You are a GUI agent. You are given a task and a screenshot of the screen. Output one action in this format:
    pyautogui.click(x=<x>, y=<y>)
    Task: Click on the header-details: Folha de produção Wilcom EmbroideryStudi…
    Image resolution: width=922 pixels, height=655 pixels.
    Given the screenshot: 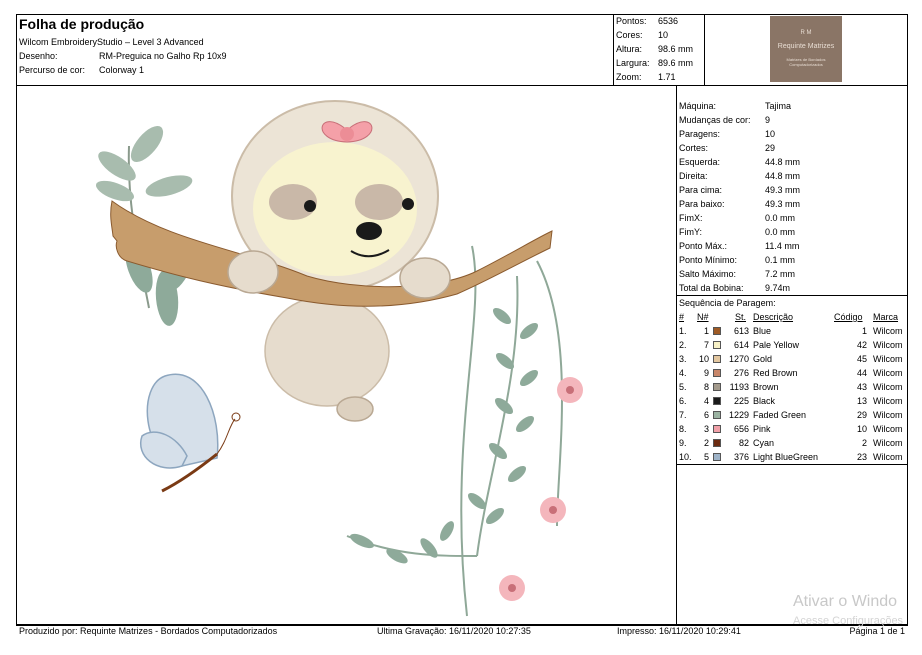 What is the action you would take?
    pyautogui.click(x=315, y=50)
    